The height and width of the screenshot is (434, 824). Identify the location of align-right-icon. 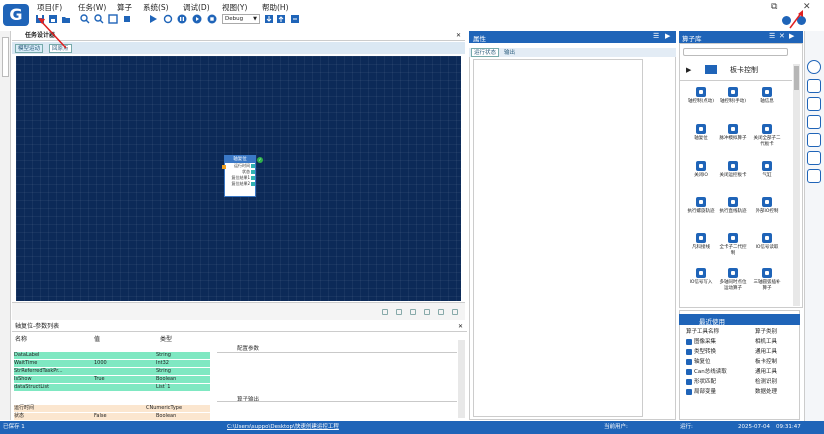
(413, 312).